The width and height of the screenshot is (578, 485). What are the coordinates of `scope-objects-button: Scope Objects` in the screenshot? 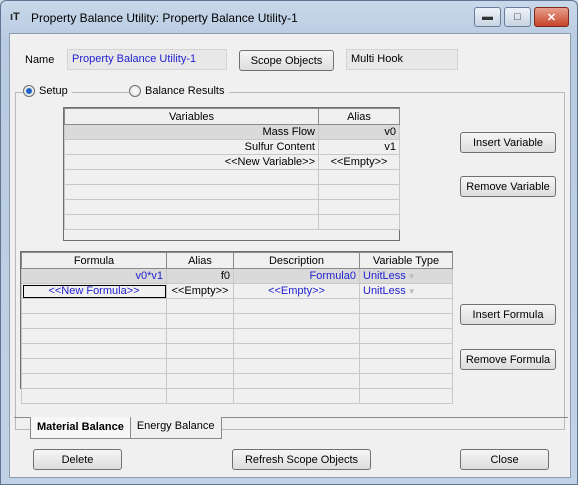 It's located at (286, 60).